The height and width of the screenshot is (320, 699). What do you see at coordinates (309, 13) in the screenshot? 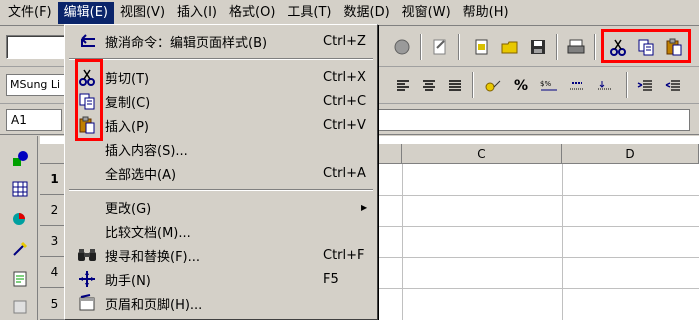
I see `menu-tools: 工具(T)` at bounding box center [309, 13].